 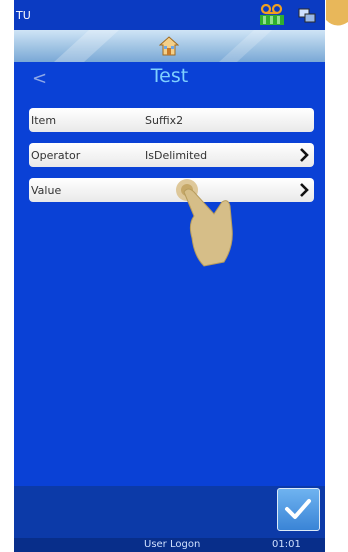 I want to click on row-operator: Operator IsDelimited, so click(x=171, y=155).